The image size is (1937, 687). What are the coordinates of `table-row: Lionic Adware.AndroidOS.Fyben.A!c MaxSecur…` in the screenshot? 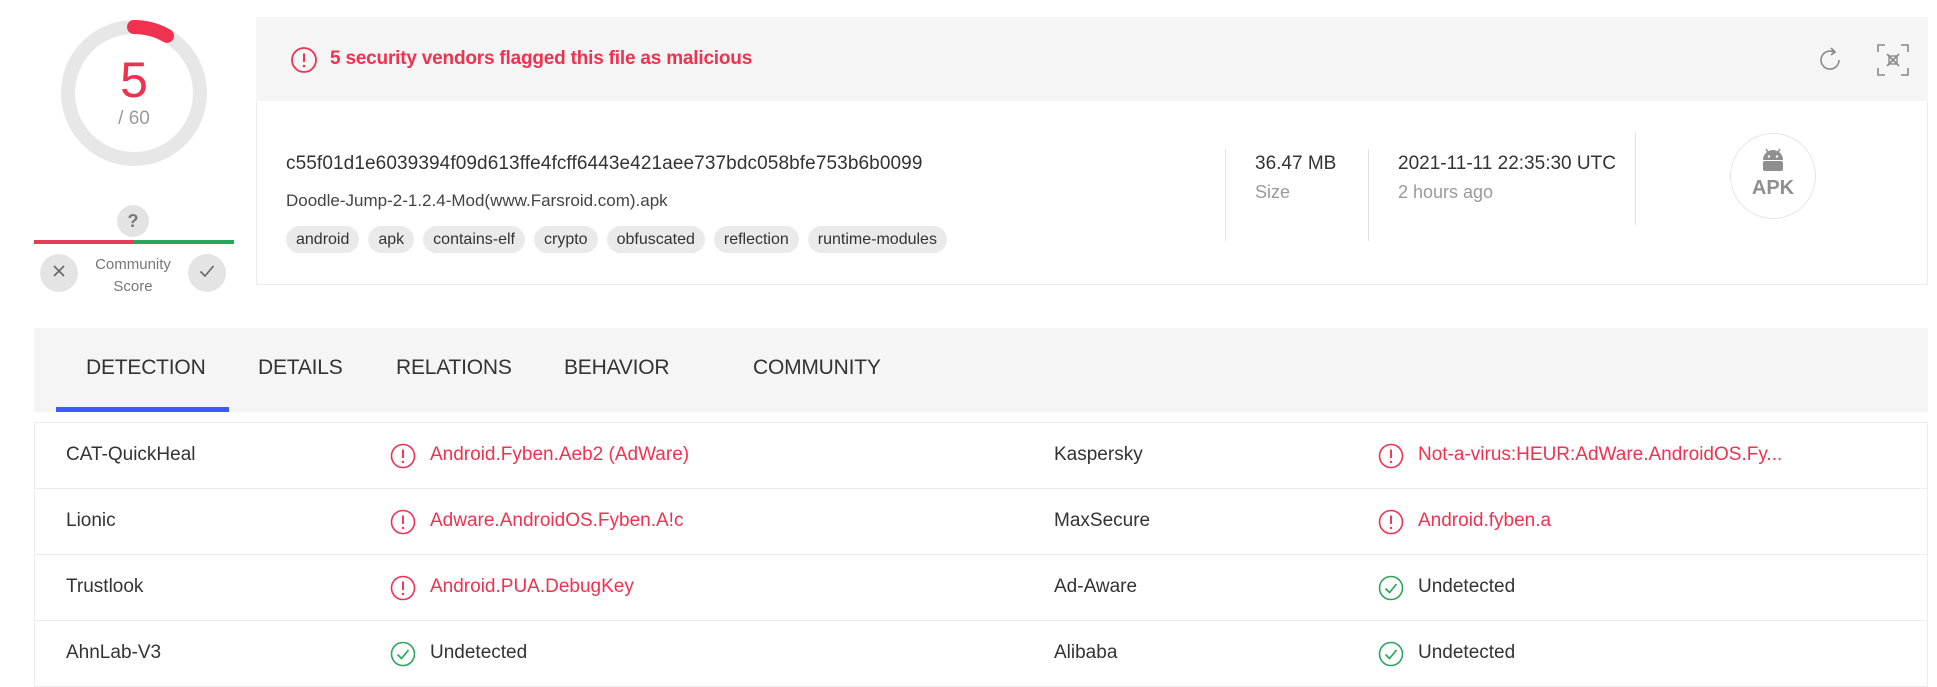 It's located at (981, 522).